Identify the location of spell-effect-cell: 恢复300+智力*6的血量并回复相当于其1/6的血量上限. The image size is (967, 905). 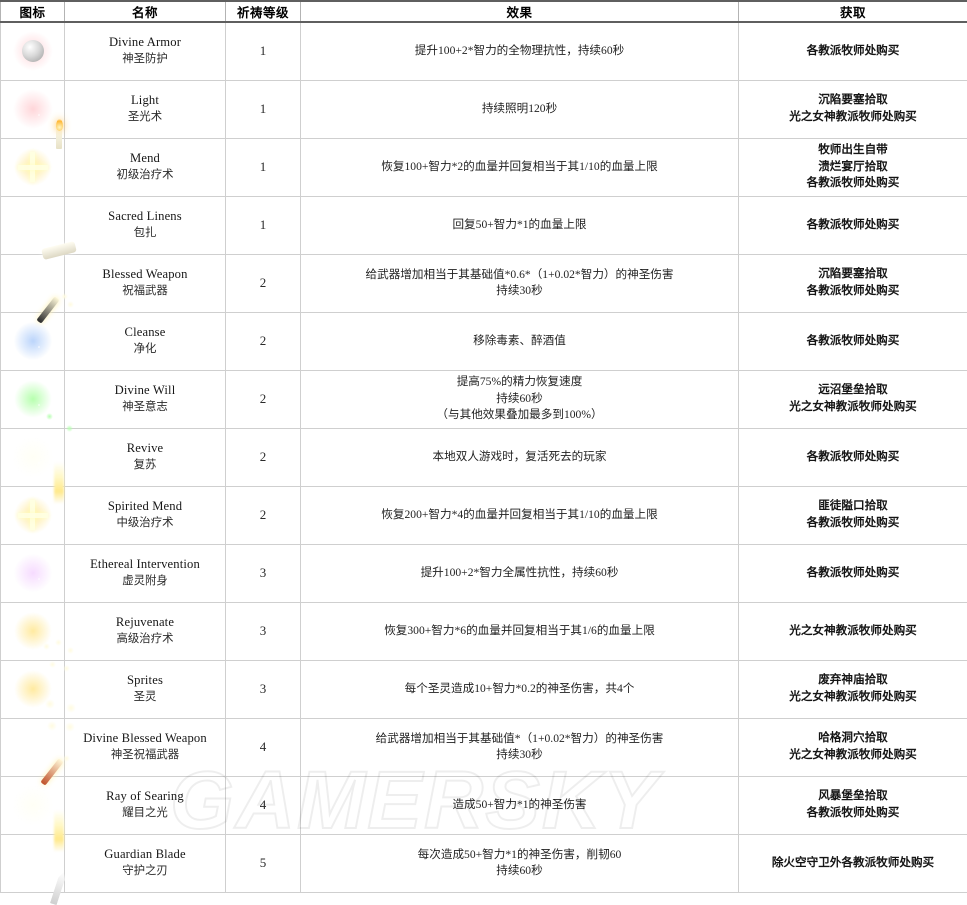
(520, 631).